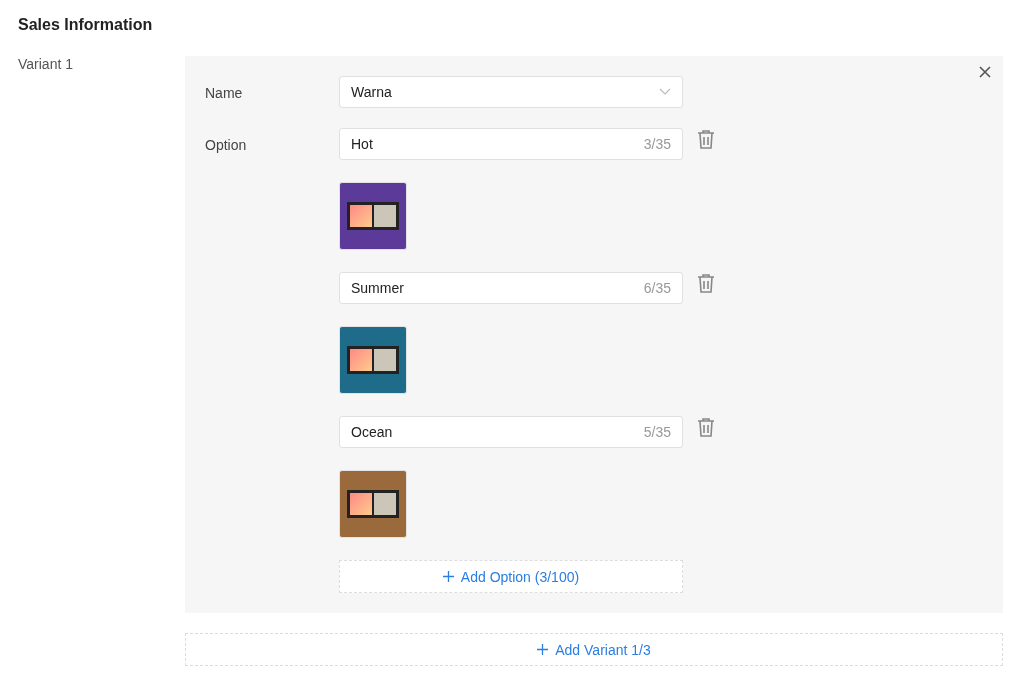  What do you see at coordinates (657, 432) in the screenshot?
I see `character-count: 5/35` at bounding box center [657, 432].